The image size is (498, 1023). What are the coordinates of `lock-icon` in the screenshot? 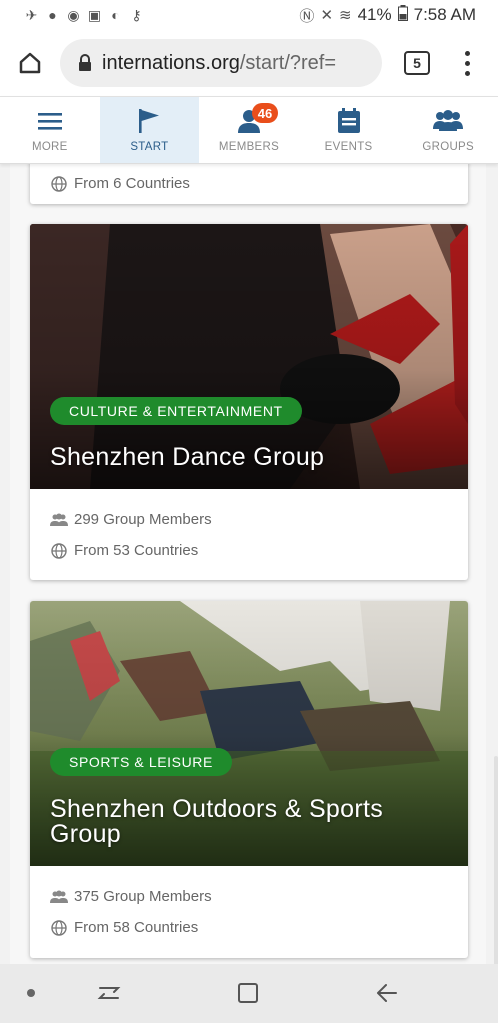 It's located at (85, 62).